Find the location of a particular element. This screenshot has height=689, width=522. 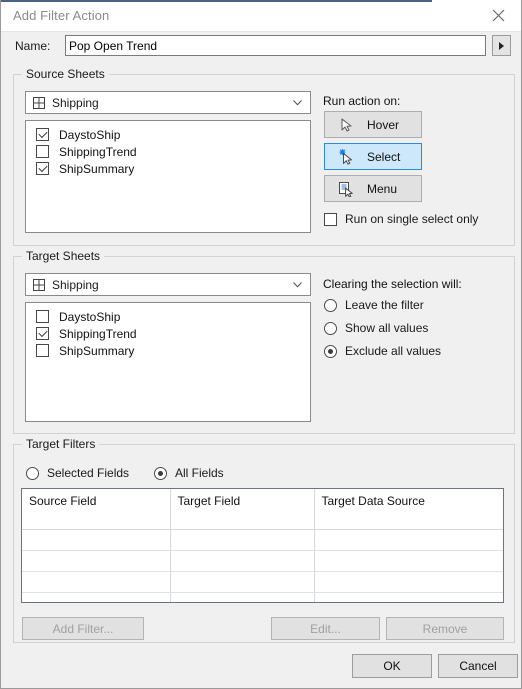

target-sheet-dropdown: Shipping is located at coordinates (168, 284).